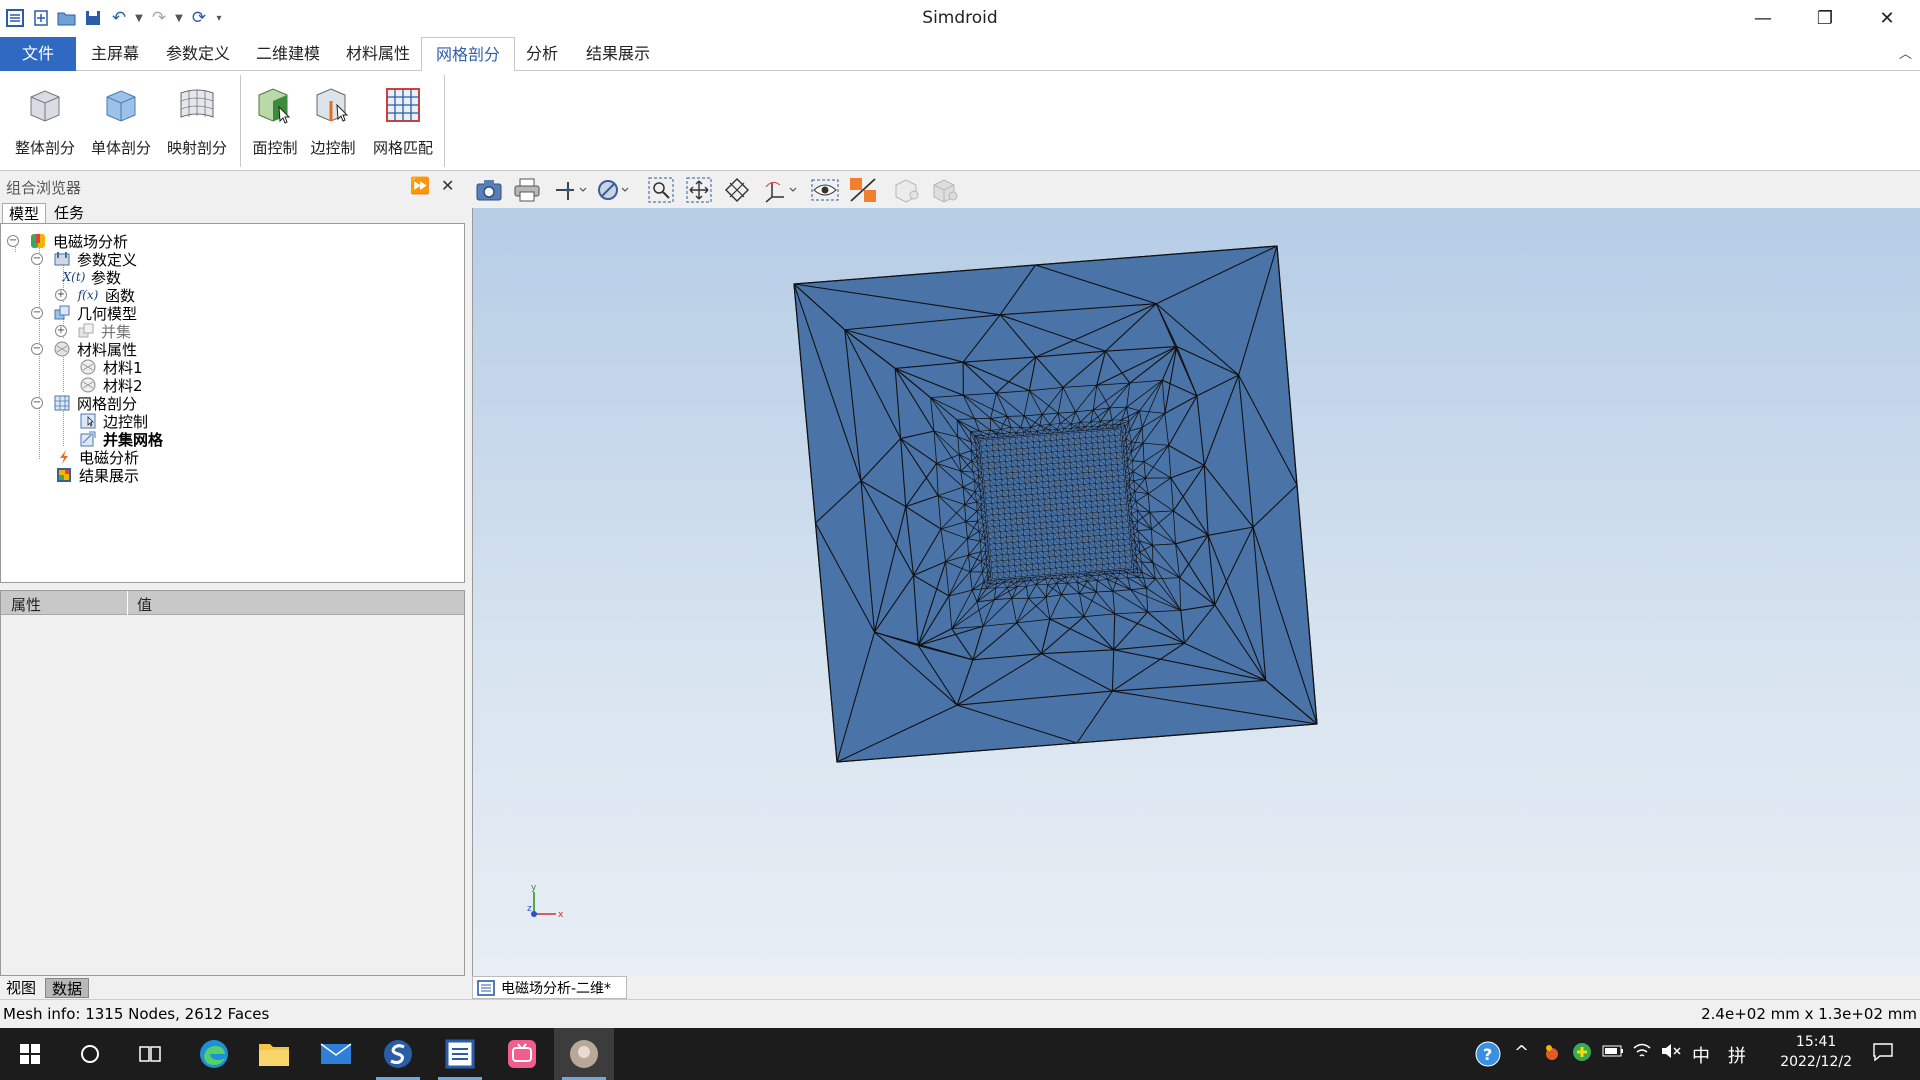  What do you see at coordinates (62, 349) in the screenshot?
I see `material-icon` at bounding box center [62, 349].